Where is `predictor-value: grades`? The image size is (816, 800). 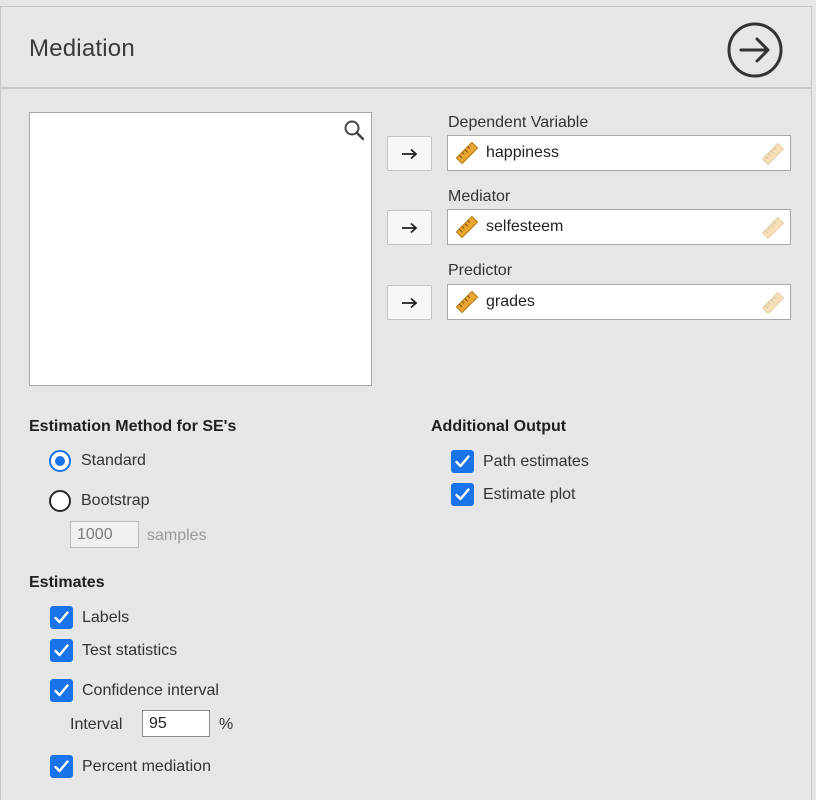
predictor-value: grades is located at coordinates (510, 301).